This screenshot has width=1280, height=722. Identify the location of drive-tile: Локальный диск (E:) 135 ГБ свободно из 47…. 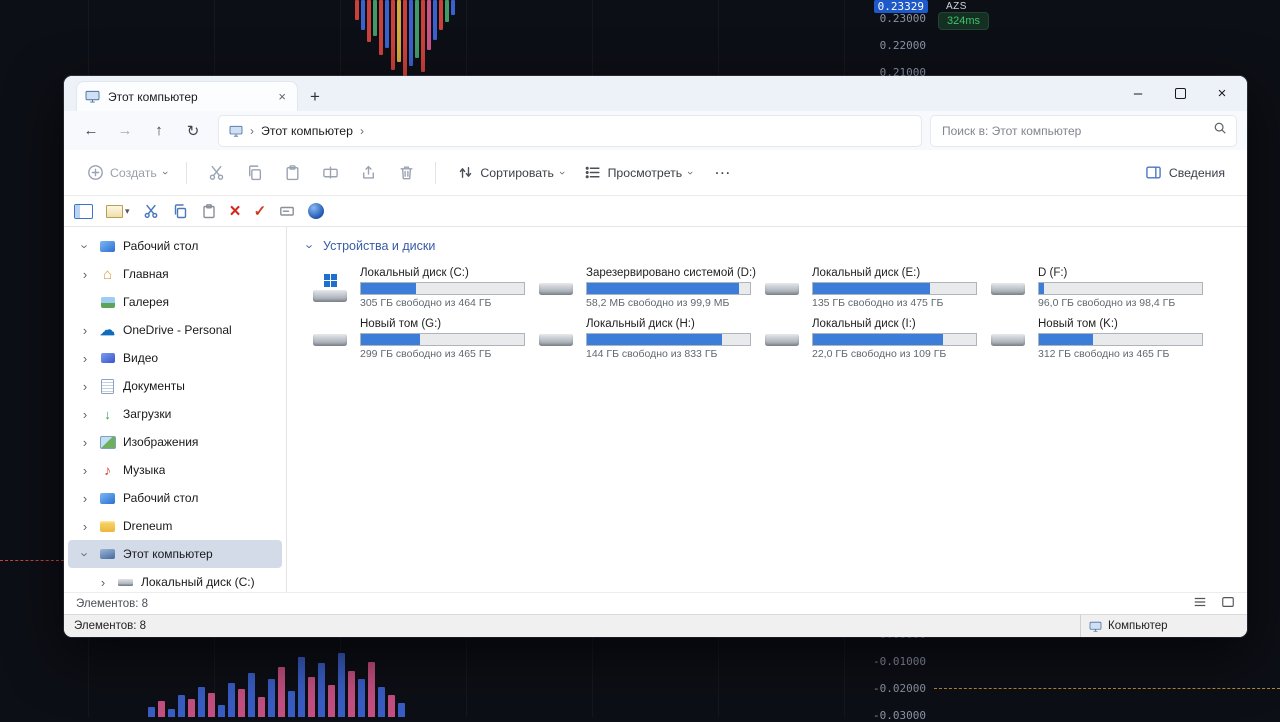
(874, 288).